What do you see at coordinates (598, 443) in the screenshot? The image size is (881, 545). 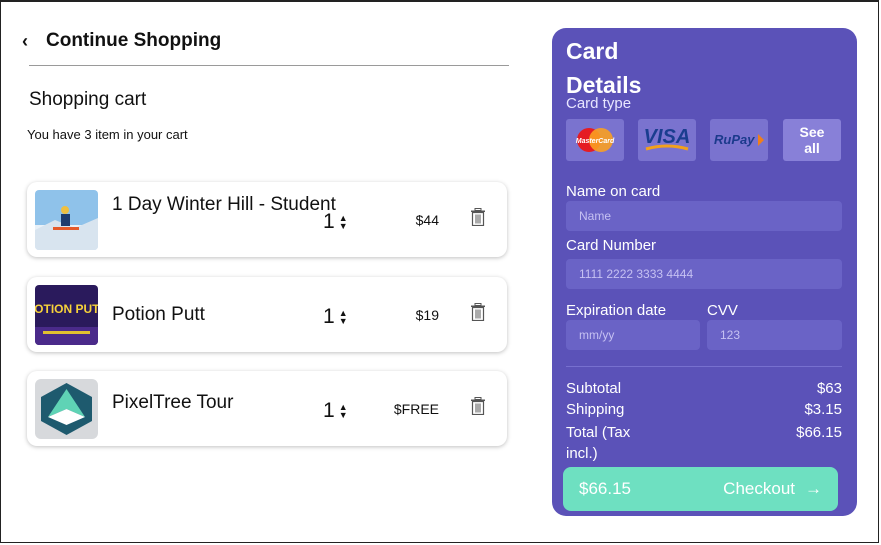 I see `total-label: Total (Tax incl.)` at bounding box center [598, 443].